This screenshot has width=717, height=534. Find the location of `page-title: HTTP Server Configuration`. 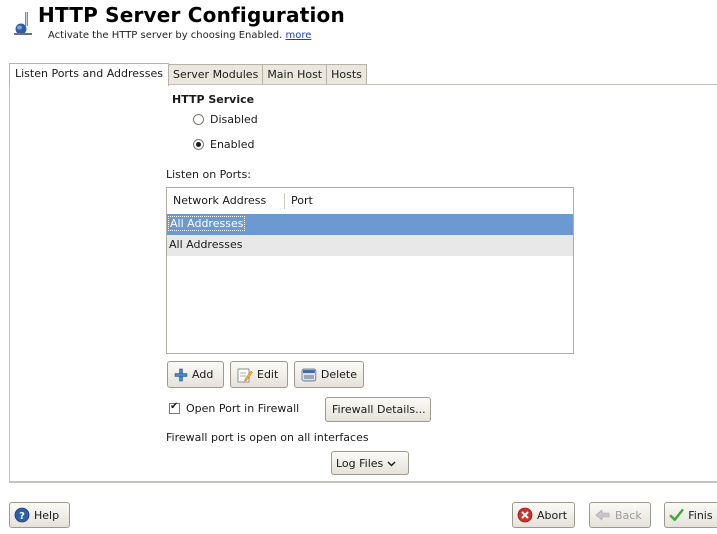

page-title: HTTP Server Configuration is located at coordinates (191, 15).